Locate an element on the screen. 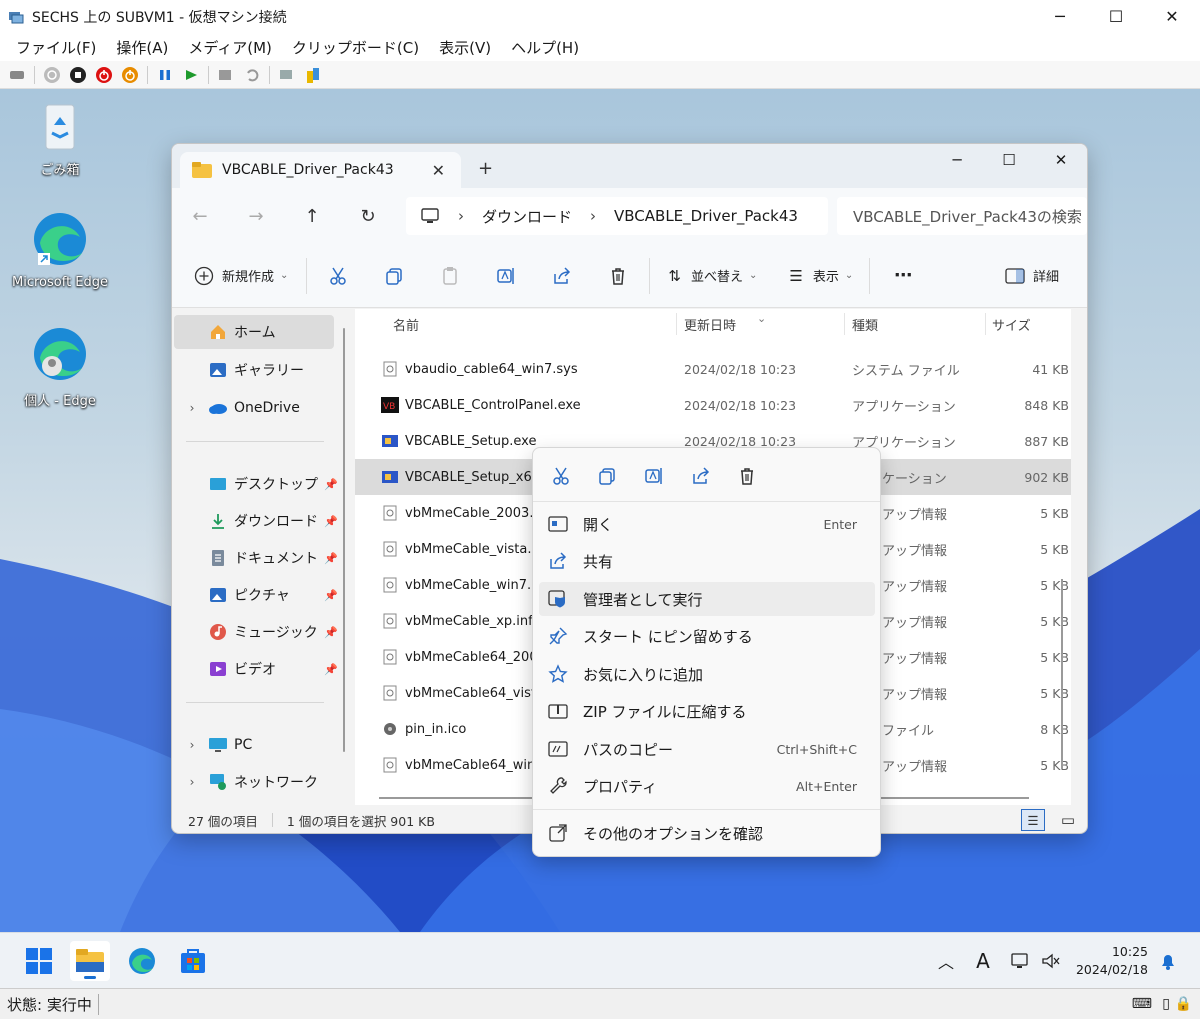  taskbar-clock: 10:25 2024/02/18 is located at coordinates (1112, 961).